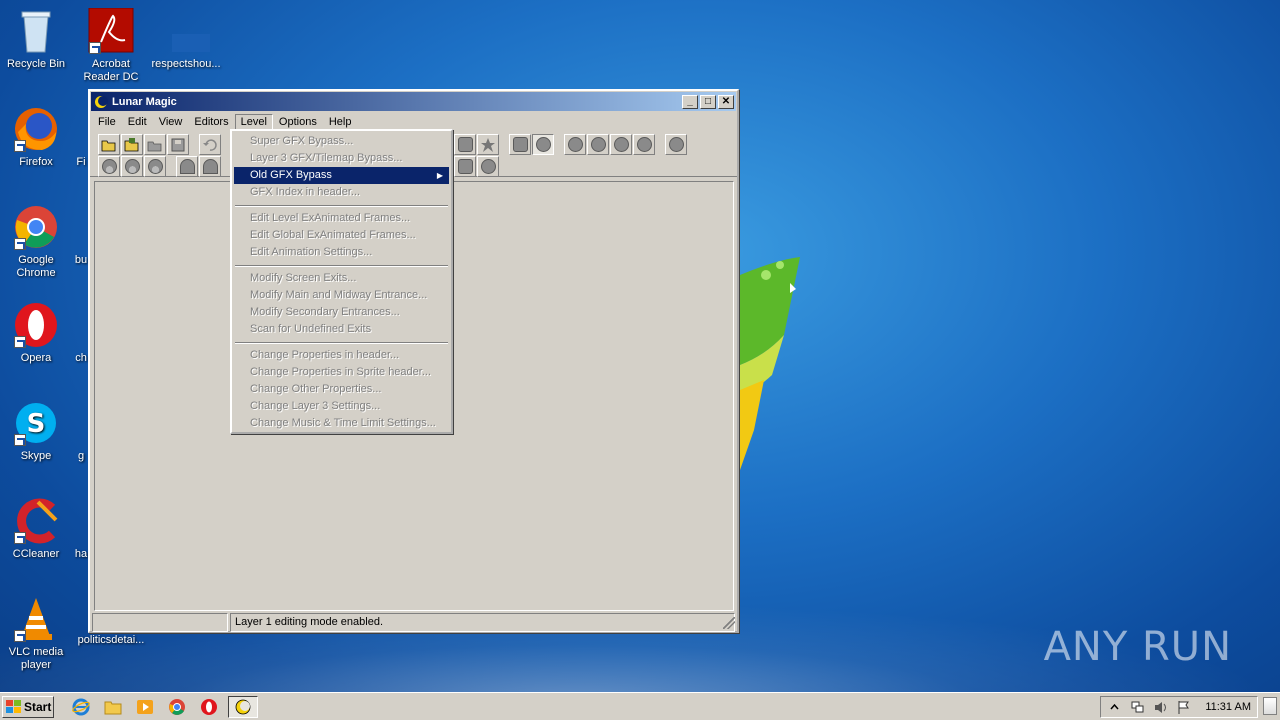 This screenshot has width=1280, height=720. I want to click on clock: 11:31 AM, so click(1228, 707).